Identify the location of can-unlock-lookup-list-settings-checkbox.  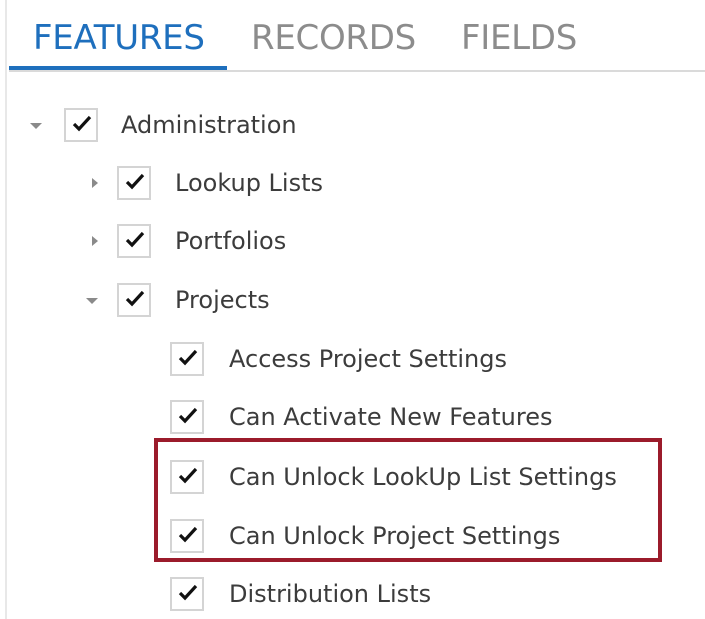
(187, 477).